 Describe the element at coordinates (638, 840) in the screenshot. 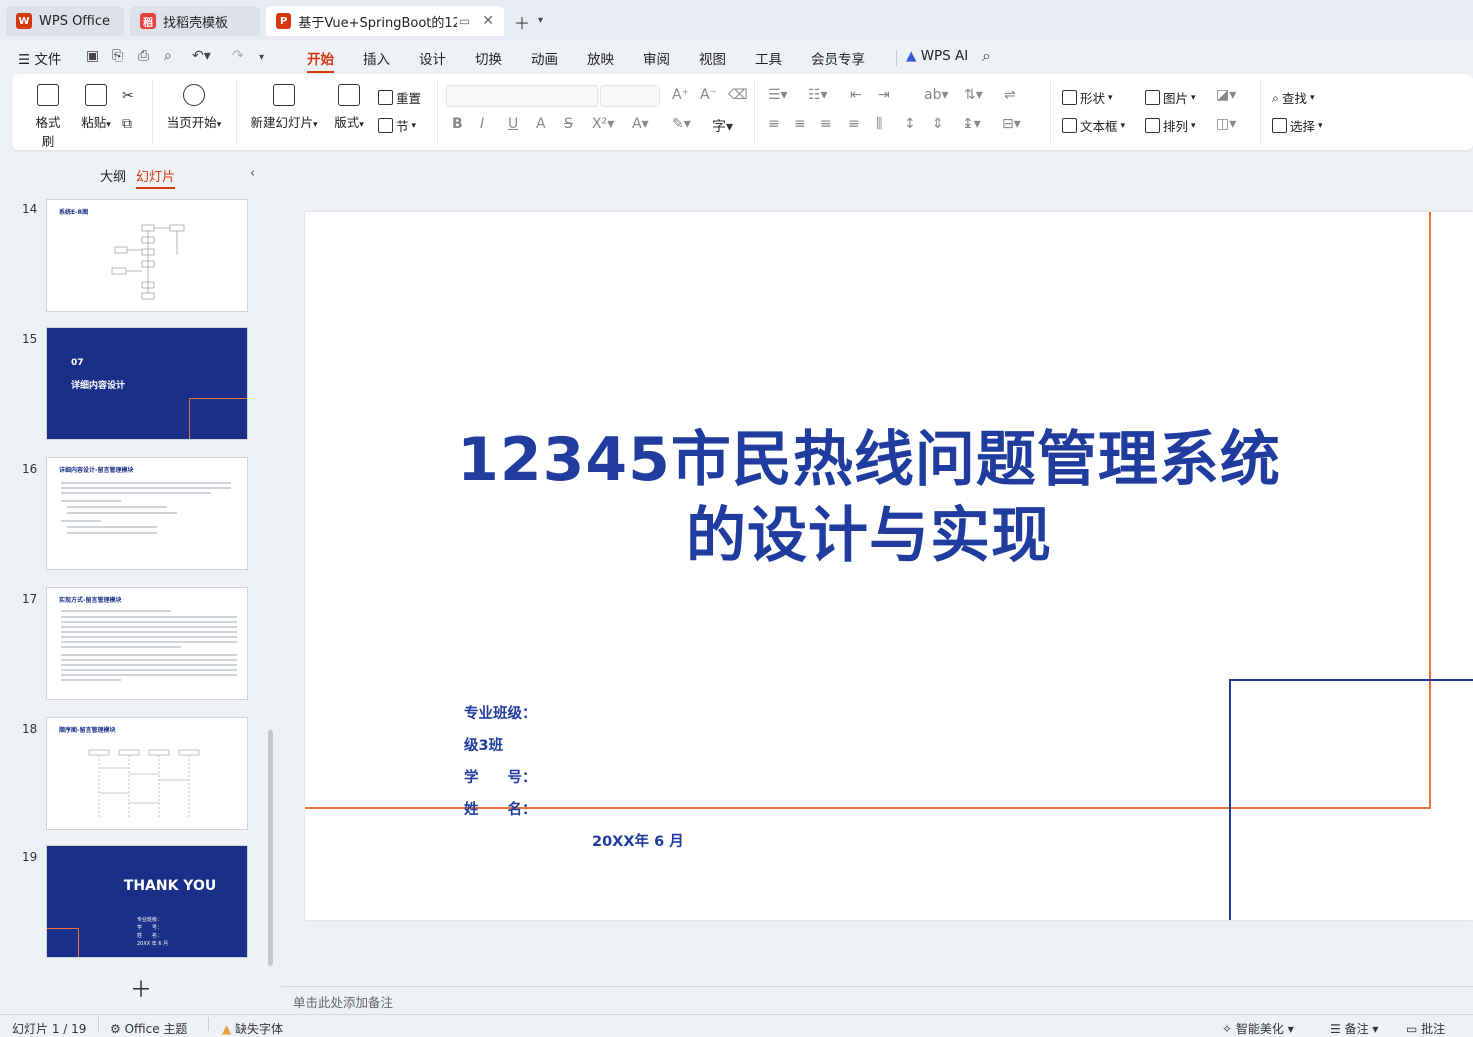

I see `info-date: 20XX年 6 月` at that location.